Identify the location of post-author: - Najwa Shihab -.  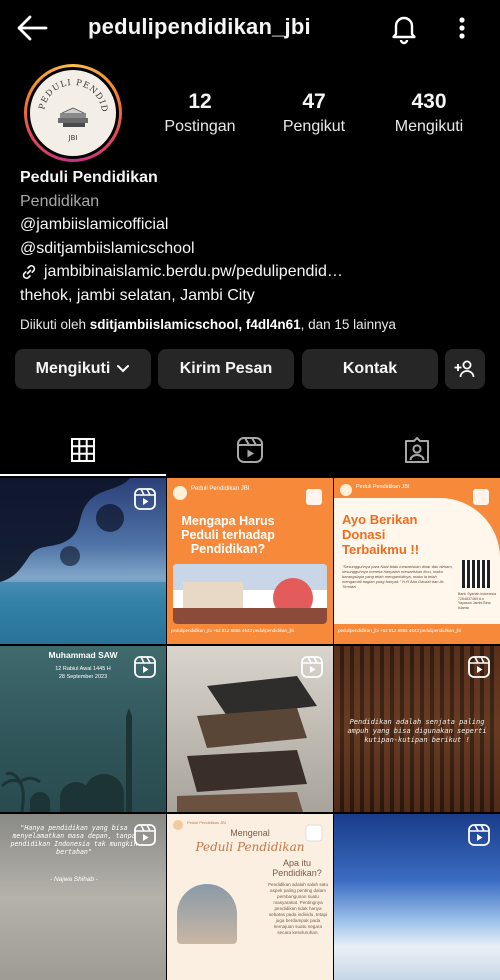
(74, 879).